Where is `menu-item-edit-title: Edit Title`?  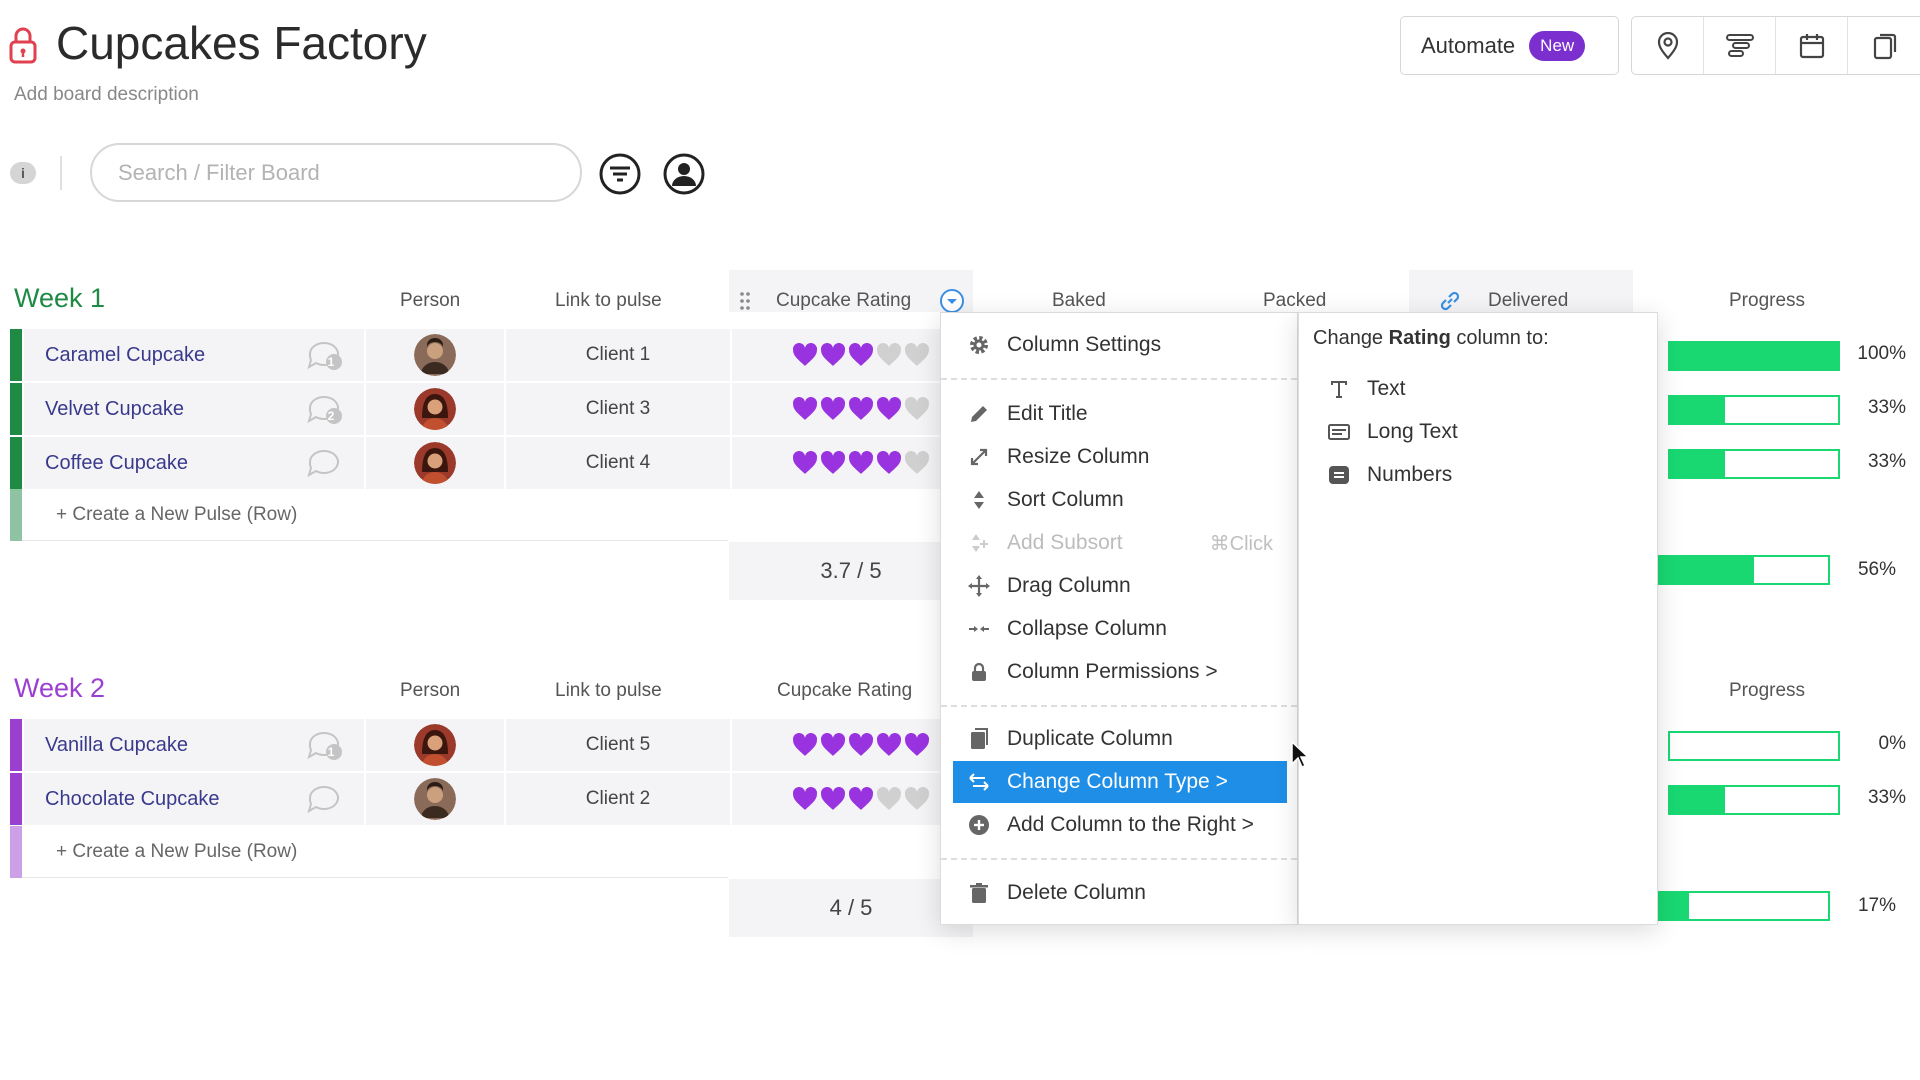
menu-item-edit-title: Edit Title is located at coordinates (1120, 414).